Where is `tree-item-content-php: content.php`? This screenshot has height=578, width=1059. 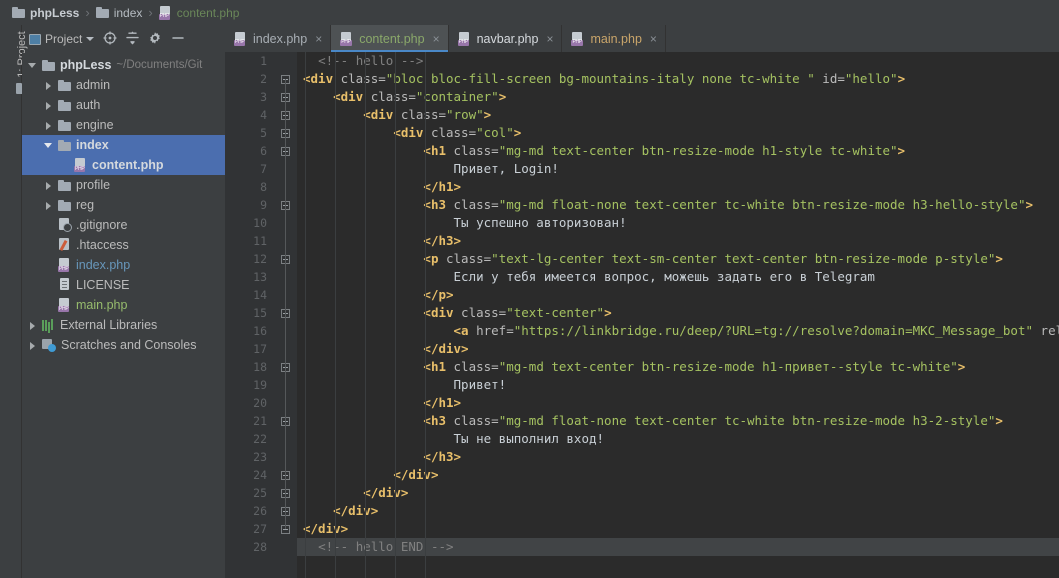
tree-item-content-php: content.php is located at coordinates (123, 165).